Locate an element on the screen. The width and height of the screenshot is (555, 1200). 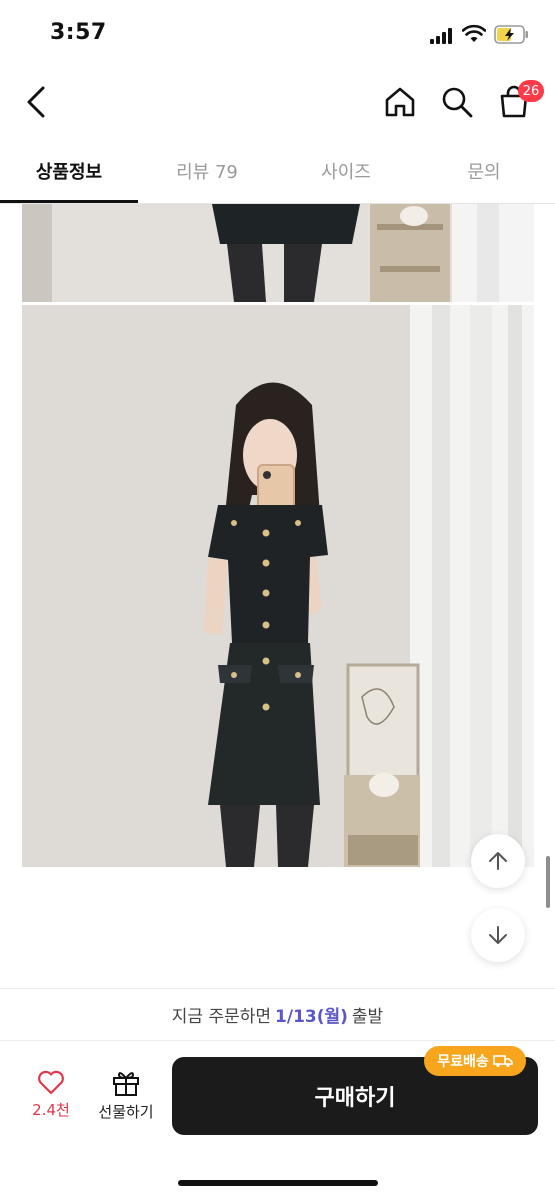
tab-inquiry: 문의 is located at coordinates (484, 171).